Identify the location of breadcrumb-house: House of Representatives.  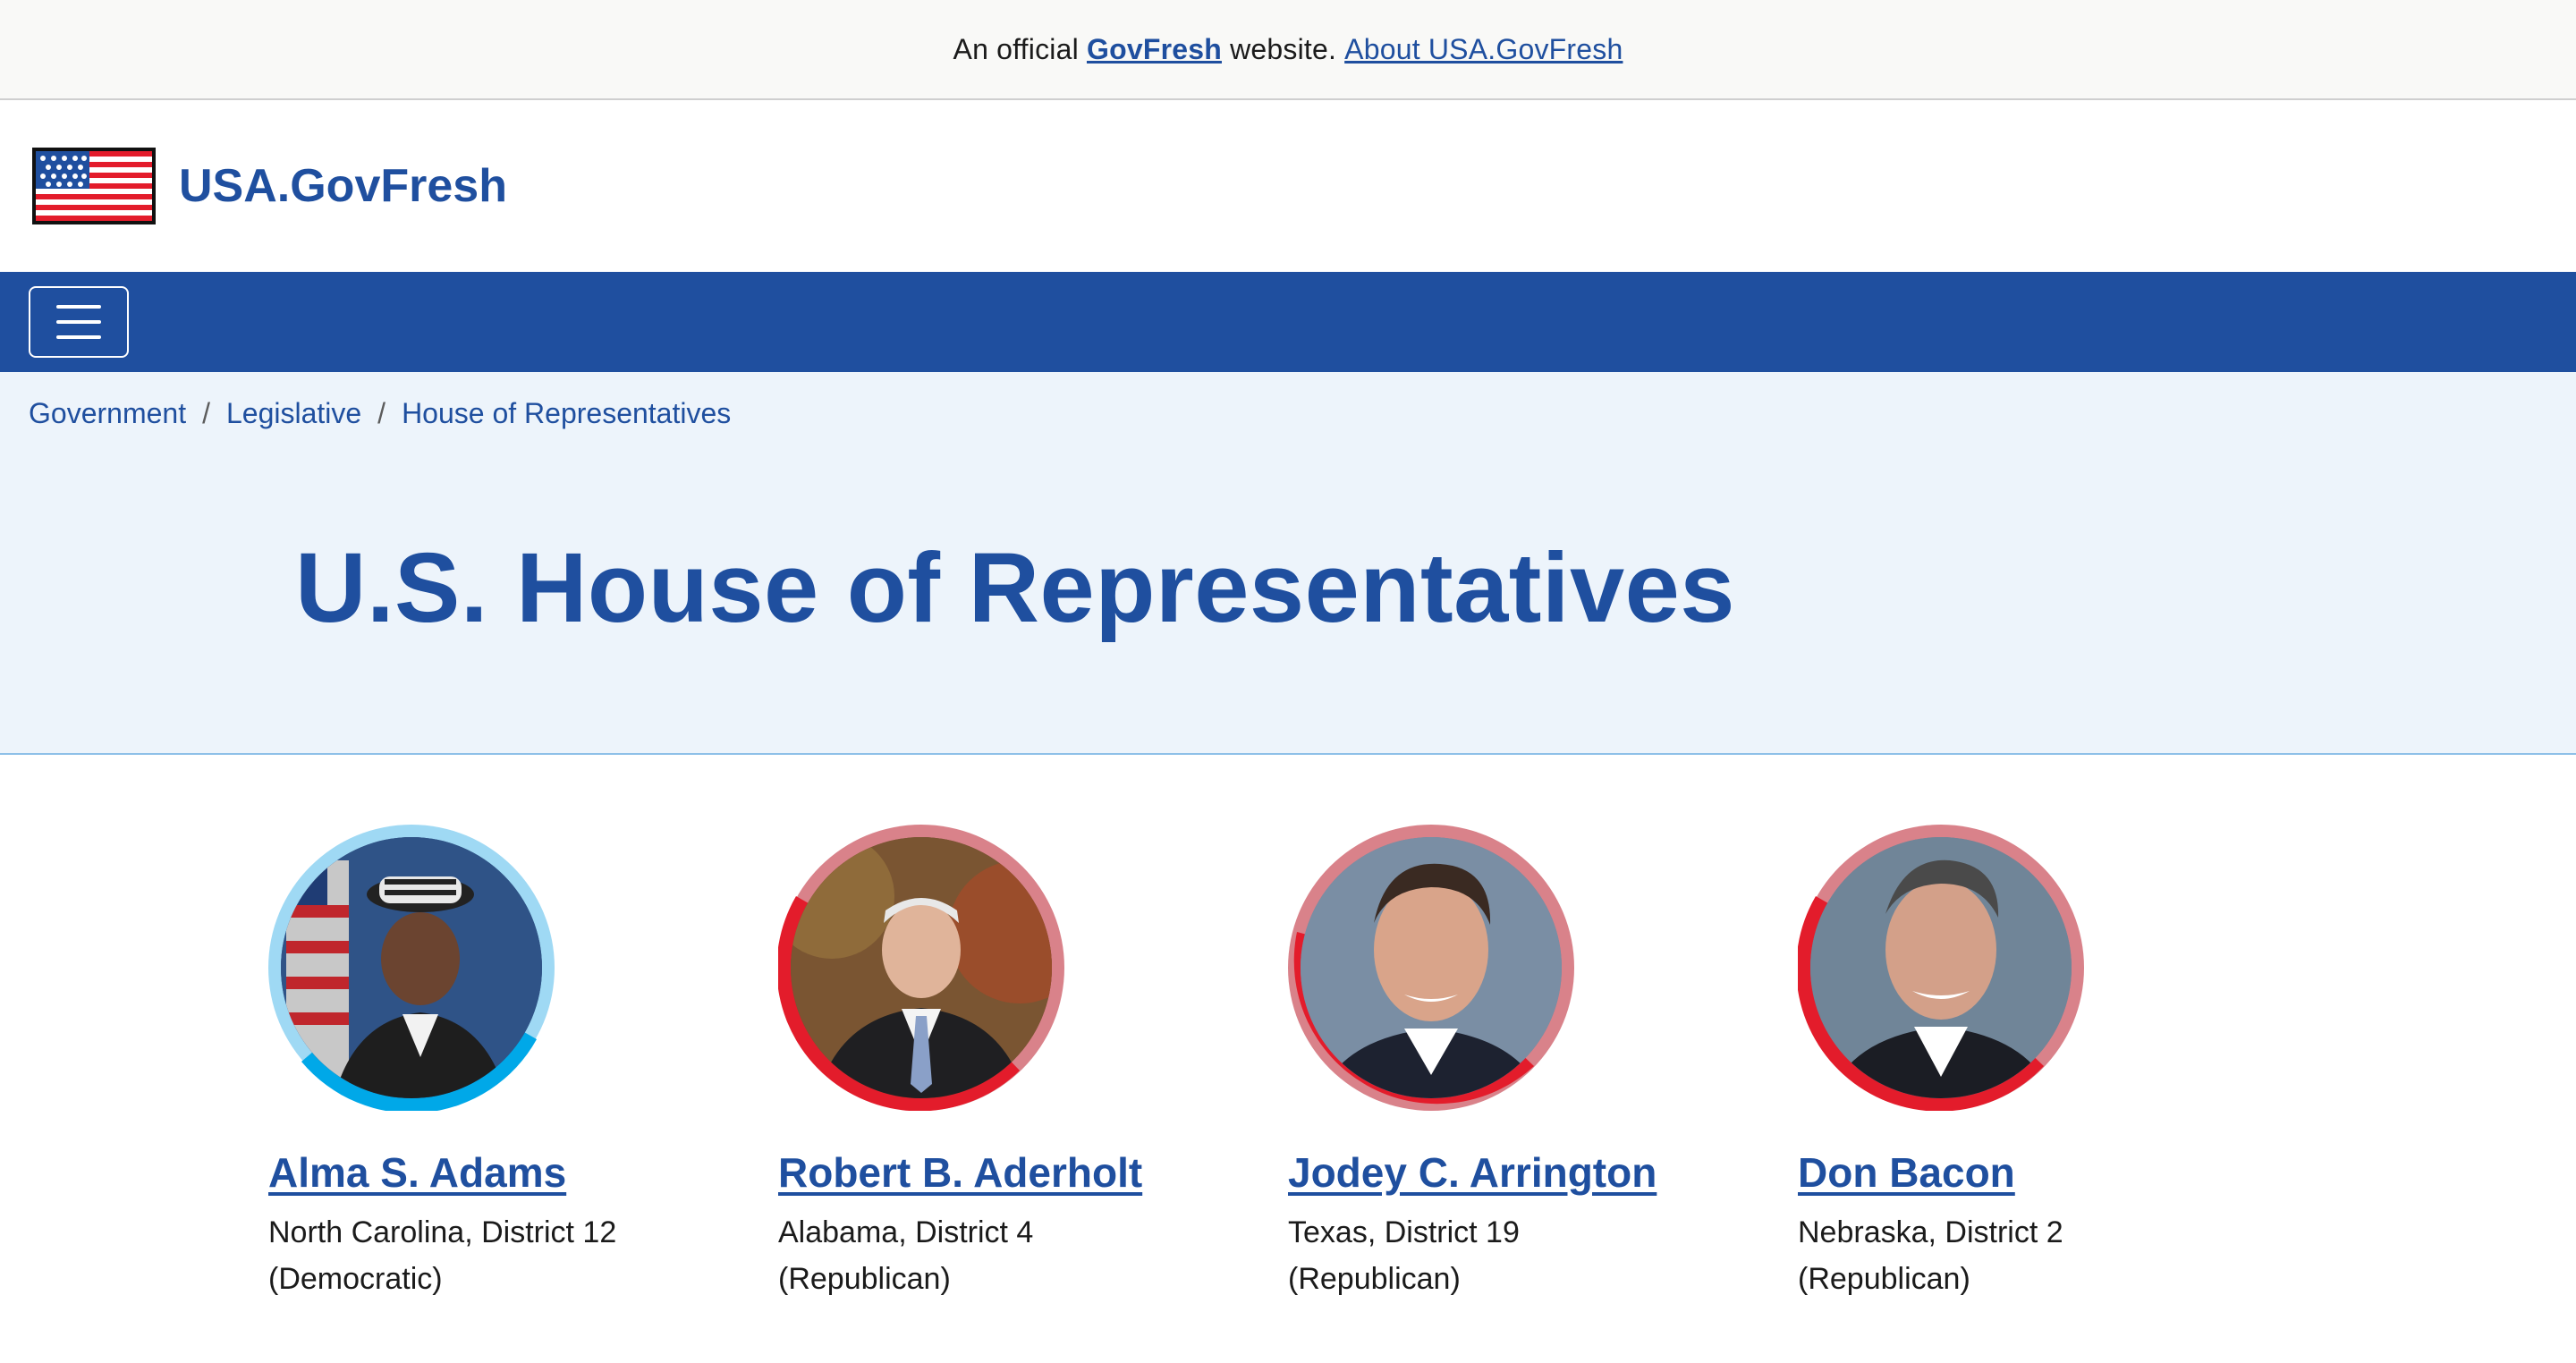
(566, 414).